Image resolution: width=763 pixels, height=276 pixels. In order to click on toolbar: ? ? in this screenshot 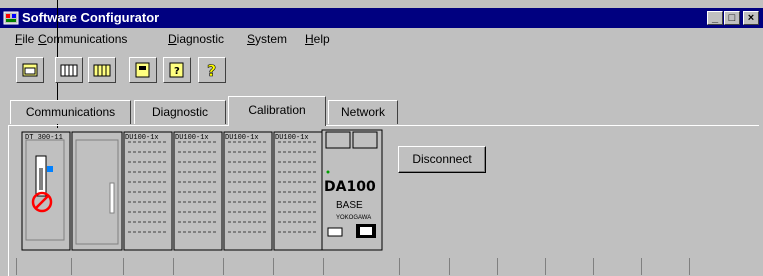, I will do `click(381, 71)`.